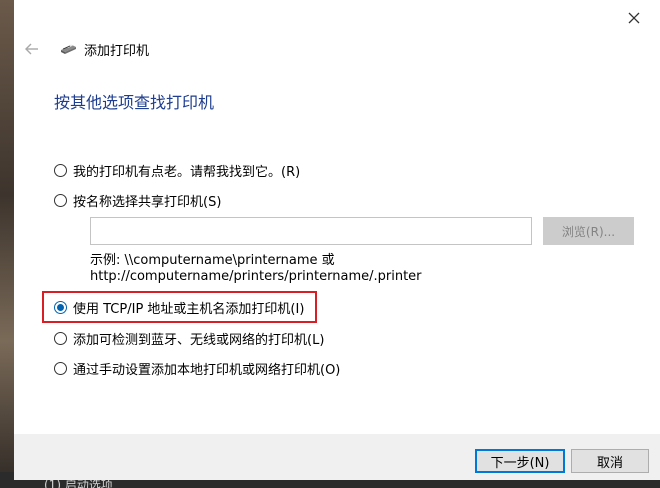 Image resolution: width=660 pixels, height=488 pixels. Describe the element at coordinates (68, 49) in the screenshot. I see `printer-icon` at that location.